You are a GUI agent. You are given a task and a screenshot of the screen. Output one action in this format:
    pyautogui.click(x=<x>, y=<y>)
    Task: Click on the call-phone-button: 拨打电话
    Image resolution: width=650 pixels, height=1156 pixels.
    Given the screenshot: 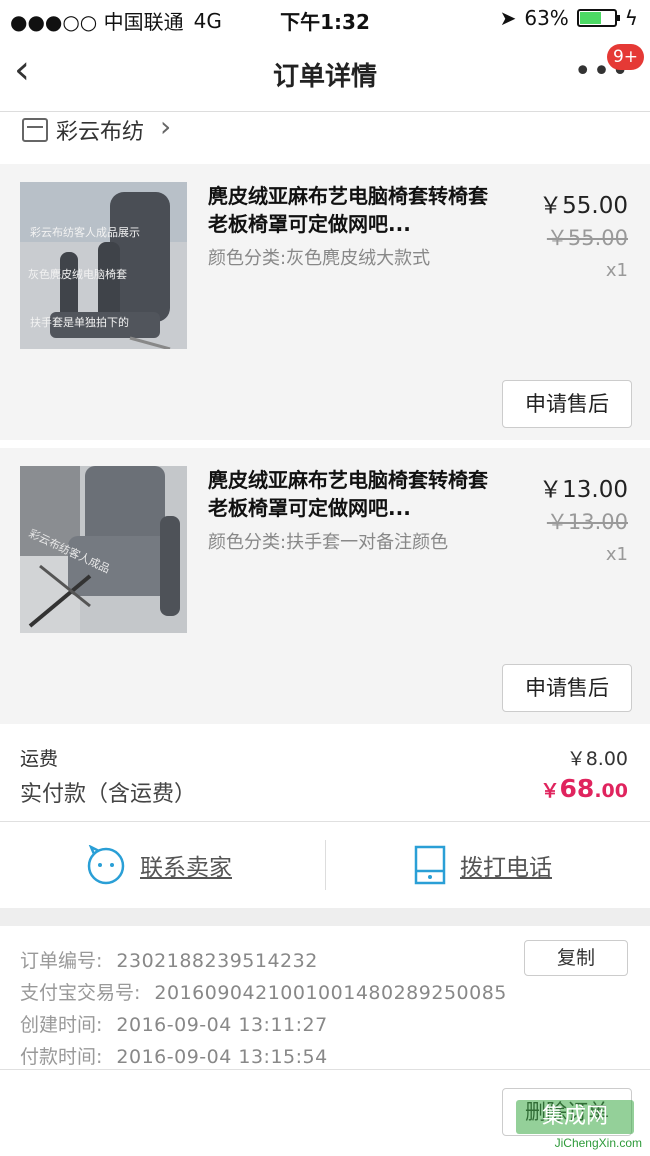 What is the action you would take?
    pyautogui.click(x=483, y=865)
    